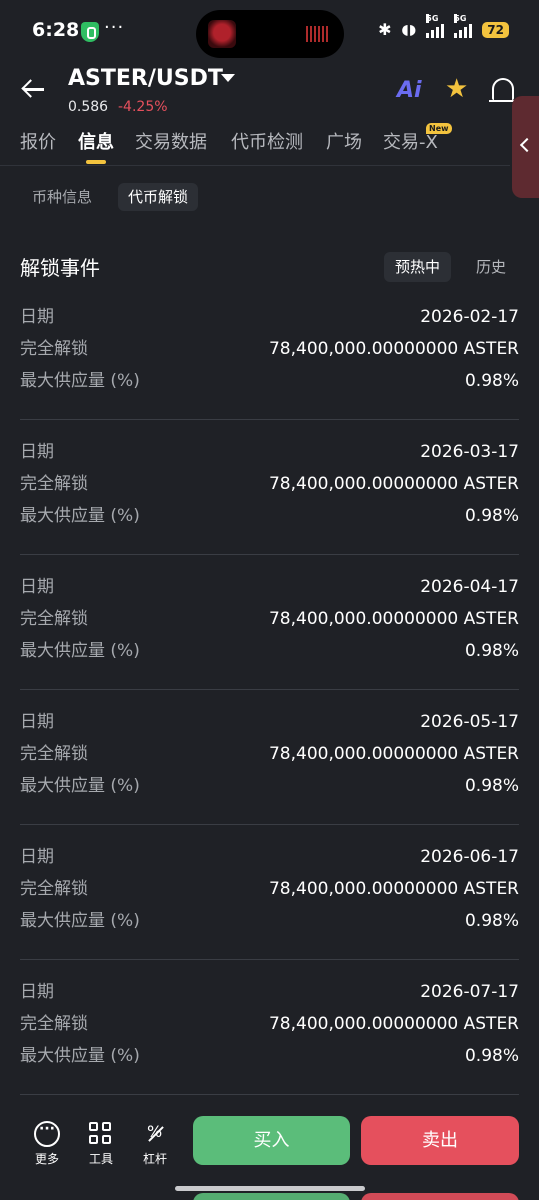 Image resolution: width=539 pixels, height=1200 pixels. I want to click on event-date-value: 2026-03-17, so click(469, 452).